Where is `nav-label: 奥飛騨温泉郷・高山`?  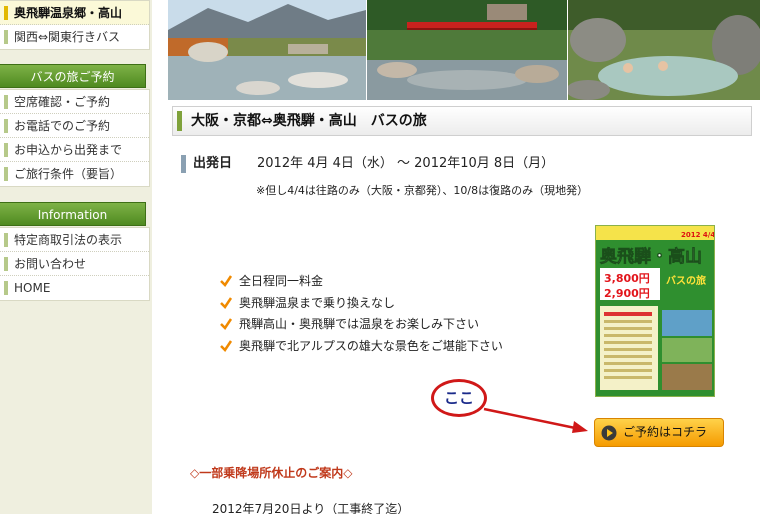 nav-label: 奥飛騨温泉郷・高山 is located at coordinates (68, 13).